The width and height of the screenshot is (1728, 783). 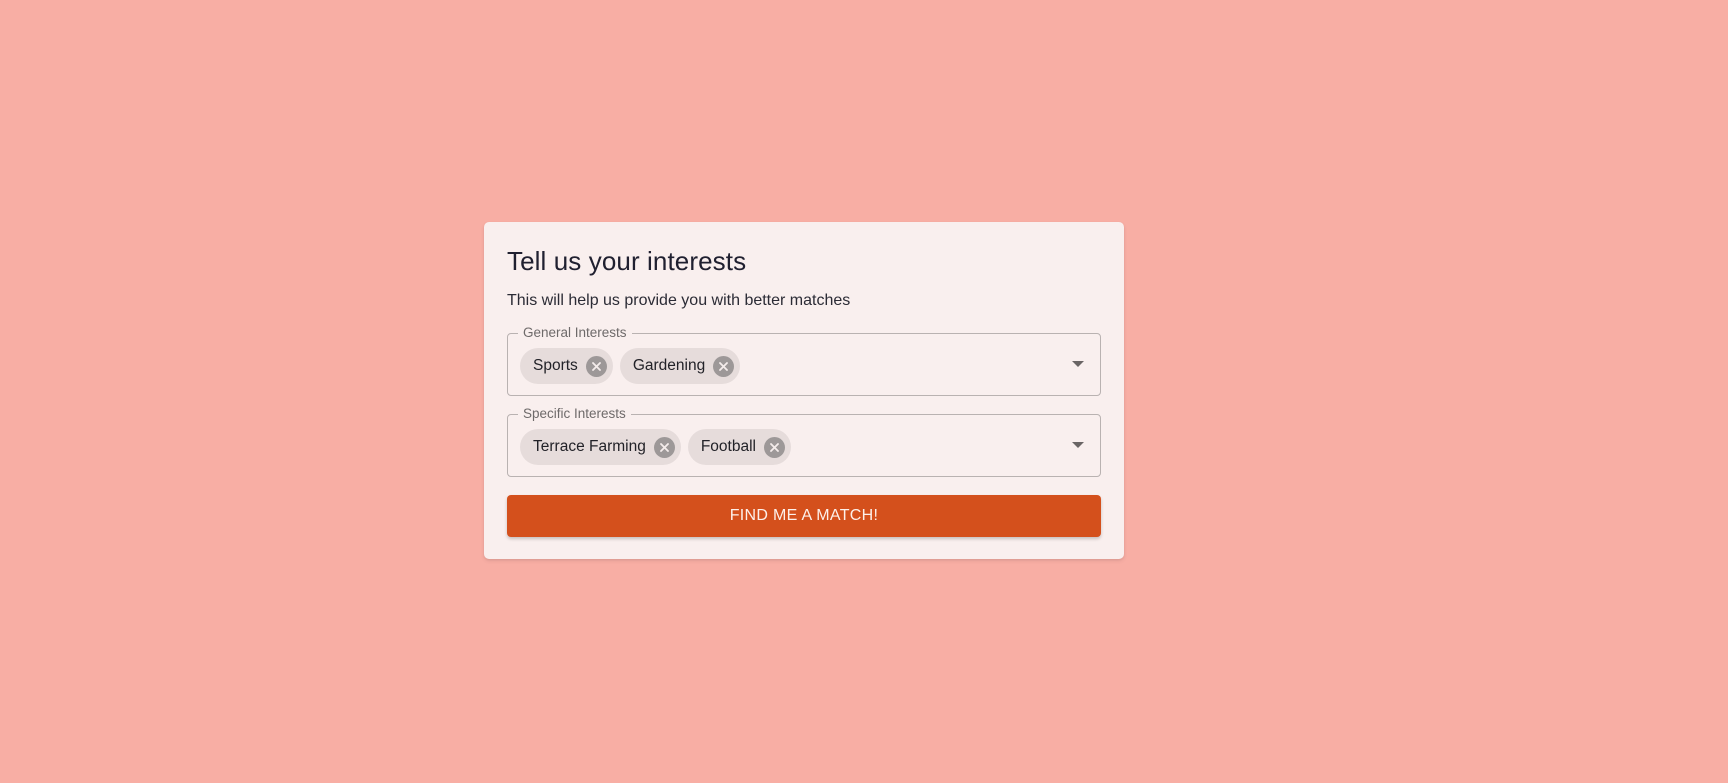 I want to click on chip-sports: Sports, so click(x=566, y=366).